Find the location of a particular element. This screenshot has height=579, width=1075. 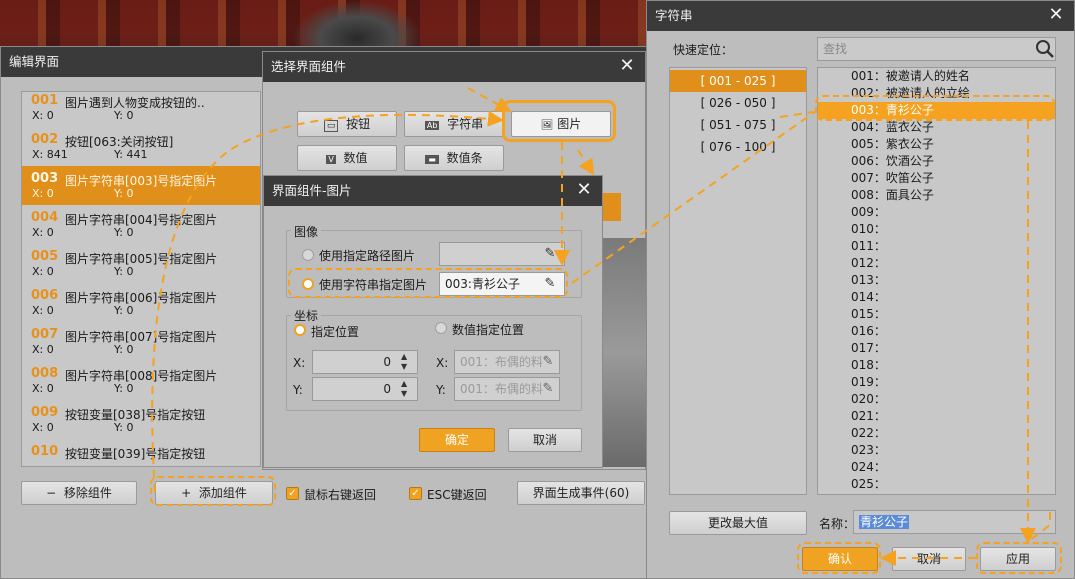

string-item: 015： is located at coordinates (936, 314).